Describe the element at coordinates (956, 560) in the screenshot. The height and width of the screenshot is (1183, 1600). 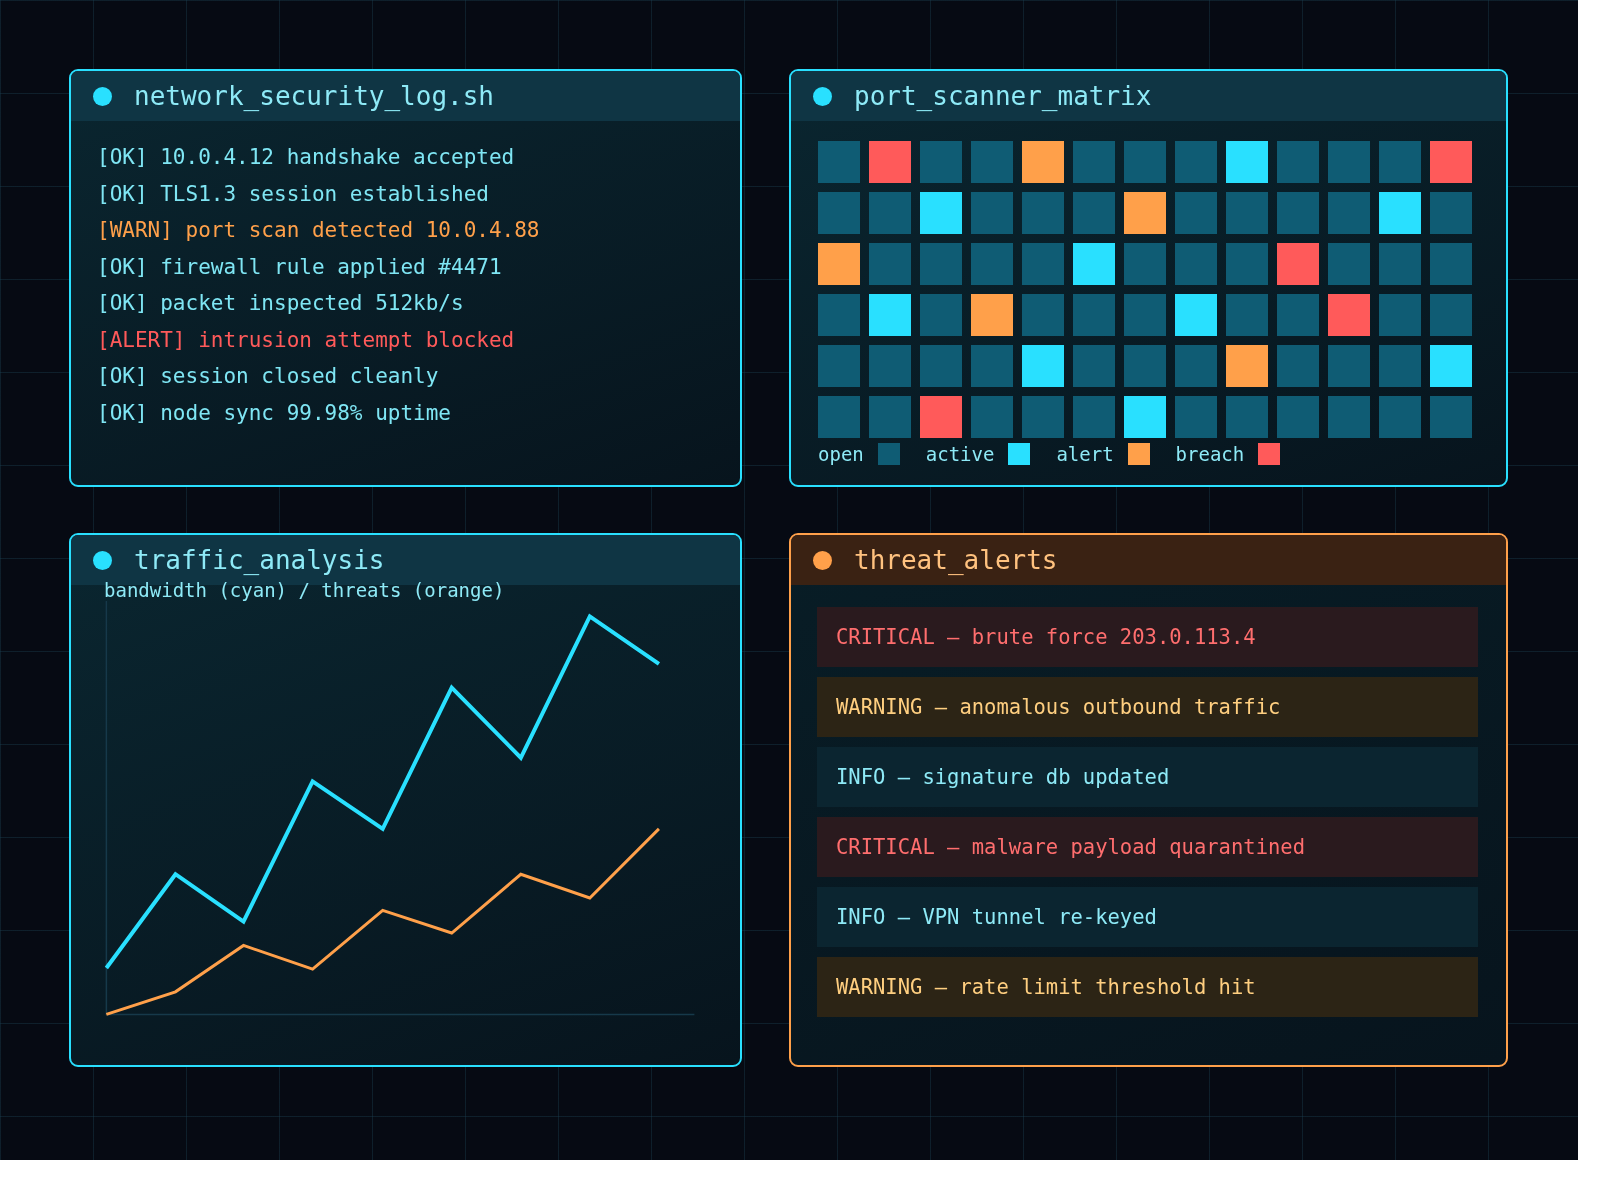
I see `panel-title: threat_alerts` at that location.